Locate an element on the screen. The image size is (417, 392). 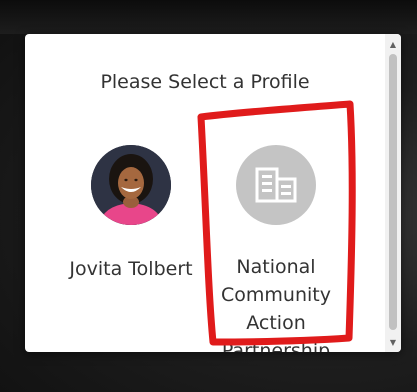
building-icon is located at coordinates (276, 185).